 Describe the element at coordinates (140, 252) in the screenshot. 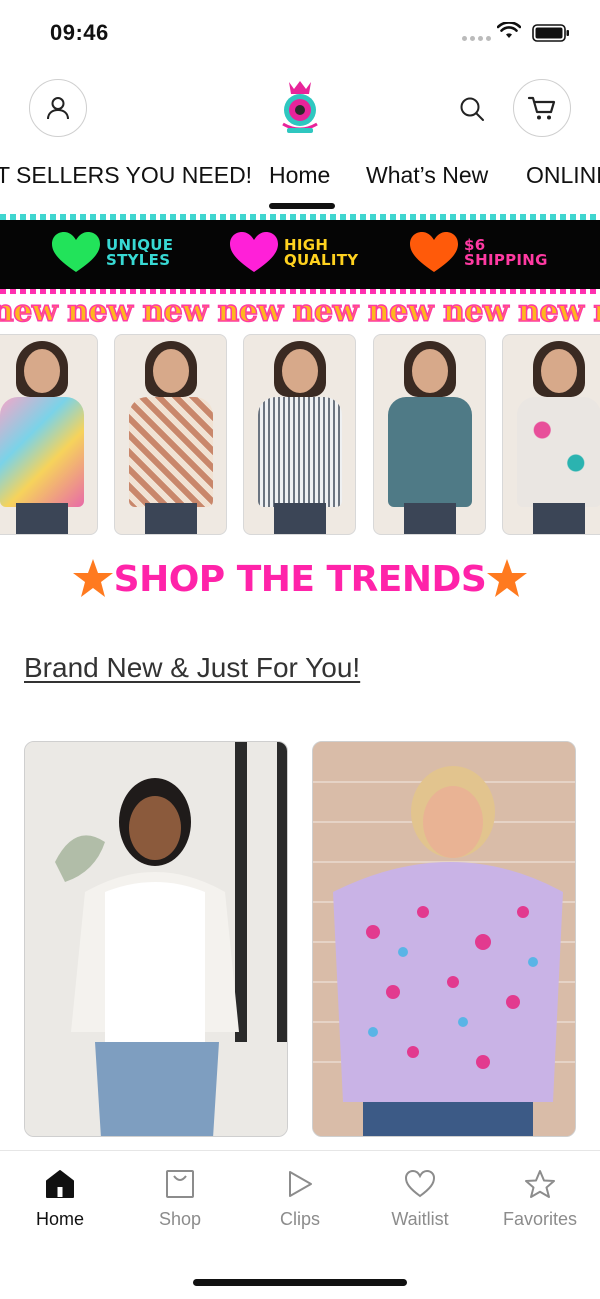

I see `promo-text: UNIQUE STYLES` at that location.